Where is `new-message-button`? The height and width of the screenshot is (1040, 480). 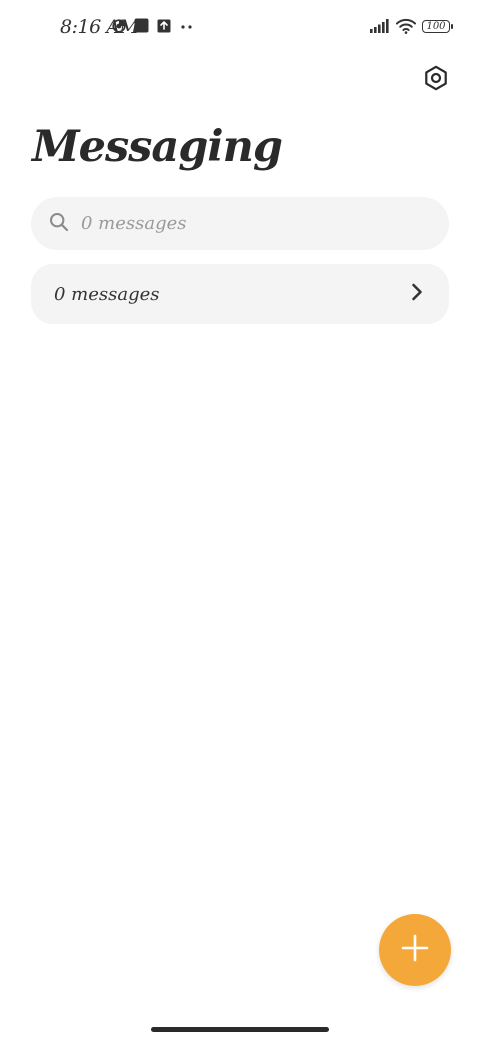 new-message-button is located at coordinates (415, 950).